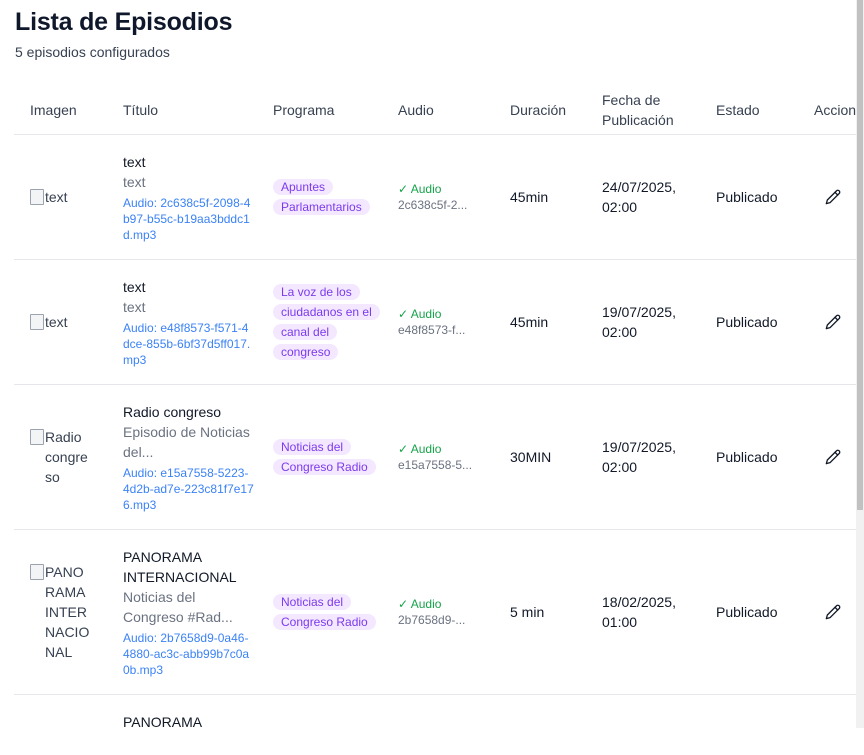 The height and width of the screenshot is (755, 864). Describe the element at coordinates (638, 110) in the screenshot. I see `column-header-date: Fecha de Publicación` at that location.